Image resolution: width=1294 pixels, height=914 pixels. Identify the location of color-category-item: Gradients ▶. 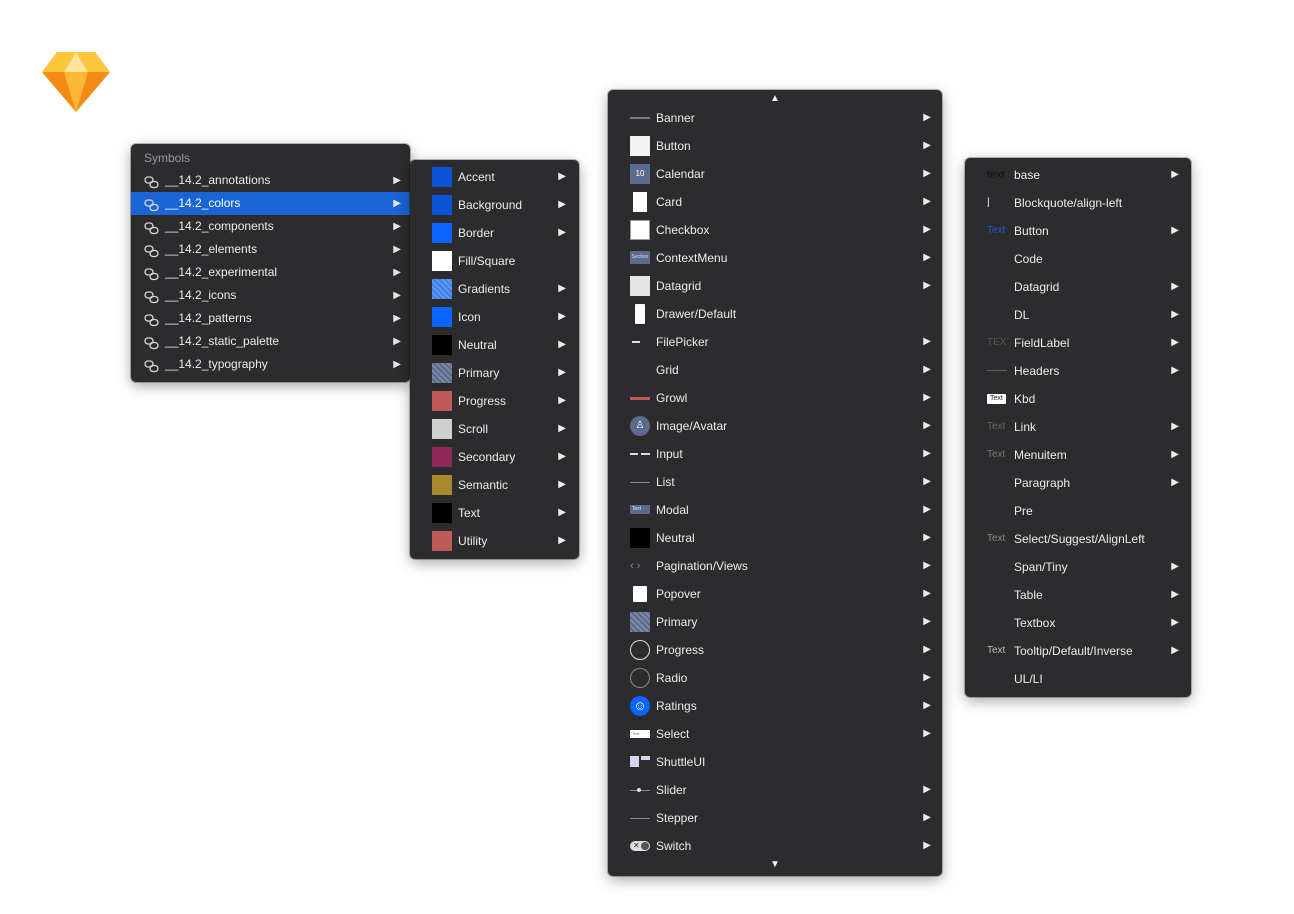
(494, 289).